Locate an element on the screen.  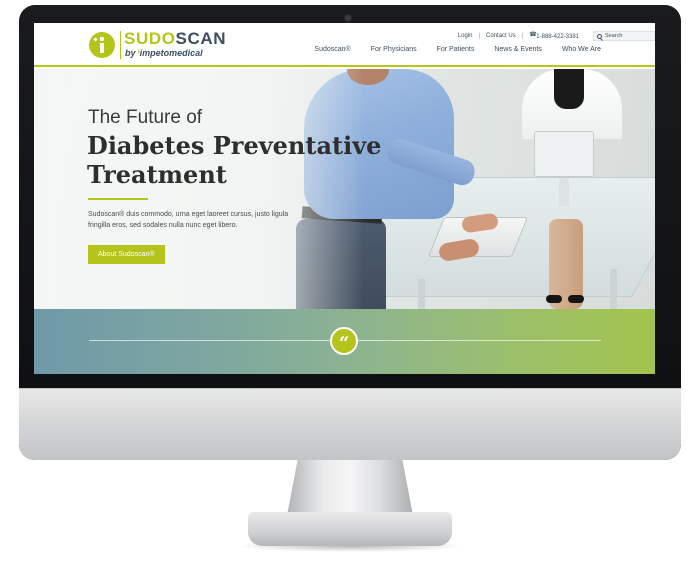
logo-wordmark: SUDOSCAN is located at coordinates (175, 39).